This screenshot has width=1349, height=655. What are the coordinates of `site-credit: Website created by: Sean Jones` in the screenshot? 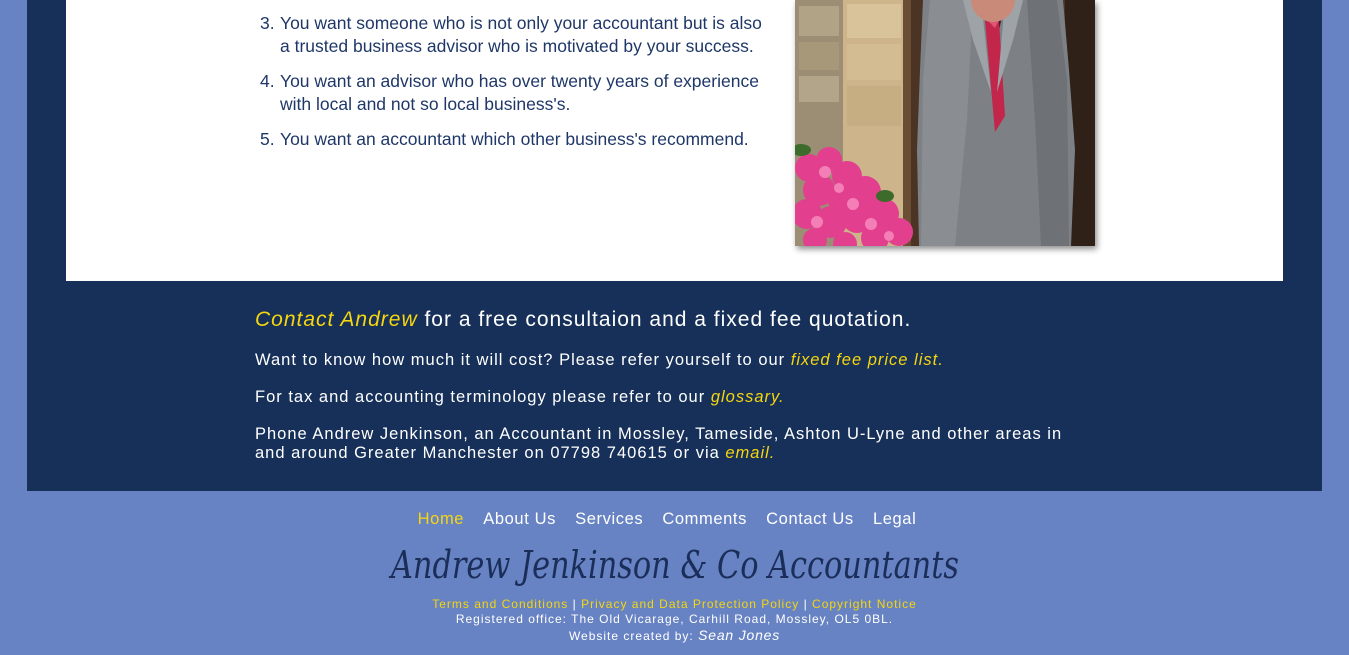 It's located at (674, 635).